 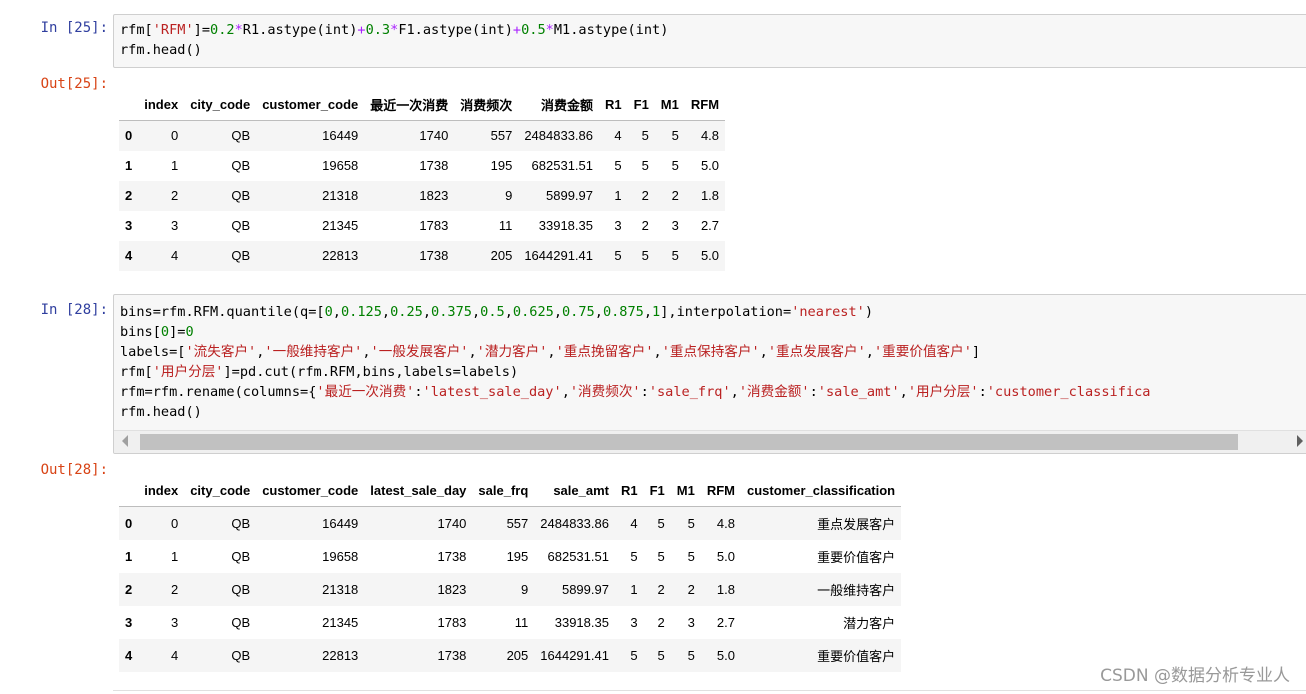 I want to click on table-row: 2 2 QB 21318 1823 9 5899.97 1 2 2 1.8 一般维持客户, so click(x=510, y=589).